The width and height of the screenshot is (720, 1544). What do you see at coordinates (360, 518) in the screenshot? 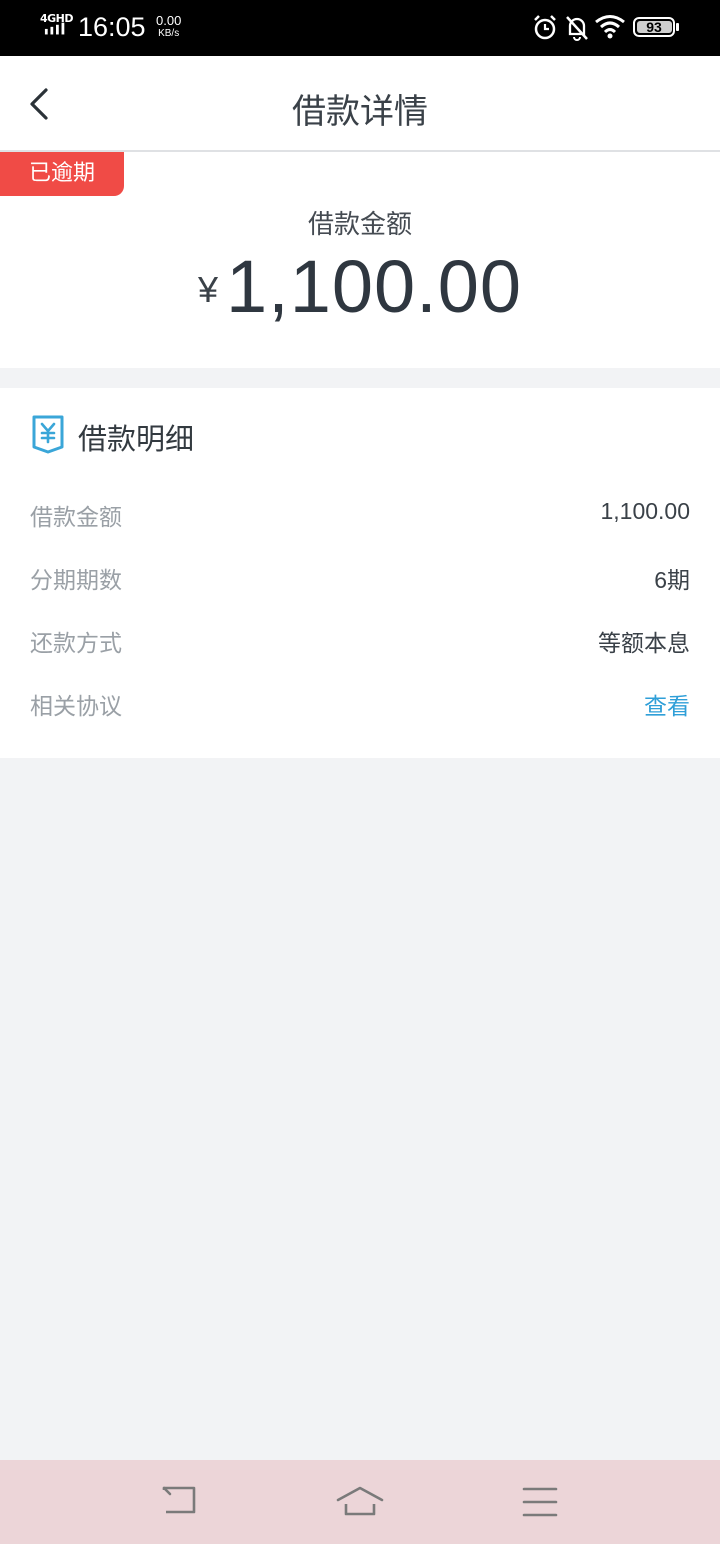
I see `detail-row-amount: 借款金额 1,100.00` at bounding box center [360, 518].